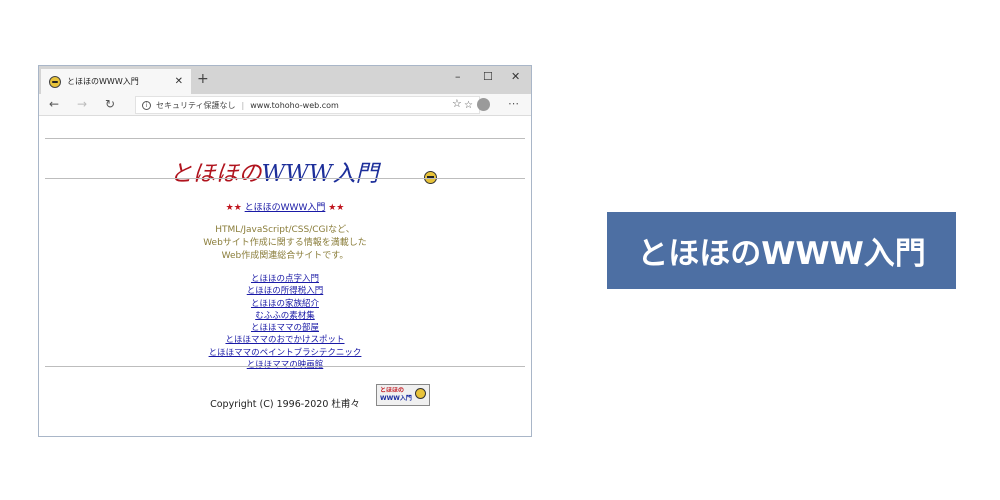 The image size is (1000, 500). Describe the element at coordinates (320, 174) in the screenshot. I see `site-title-blue: WWW入門` at that location.